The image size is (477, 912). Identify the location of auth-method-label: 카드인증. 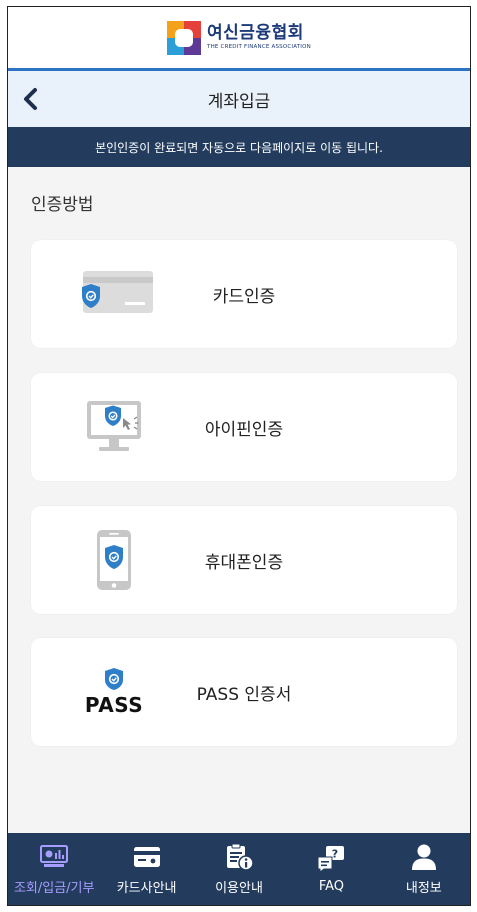
(244, 296).